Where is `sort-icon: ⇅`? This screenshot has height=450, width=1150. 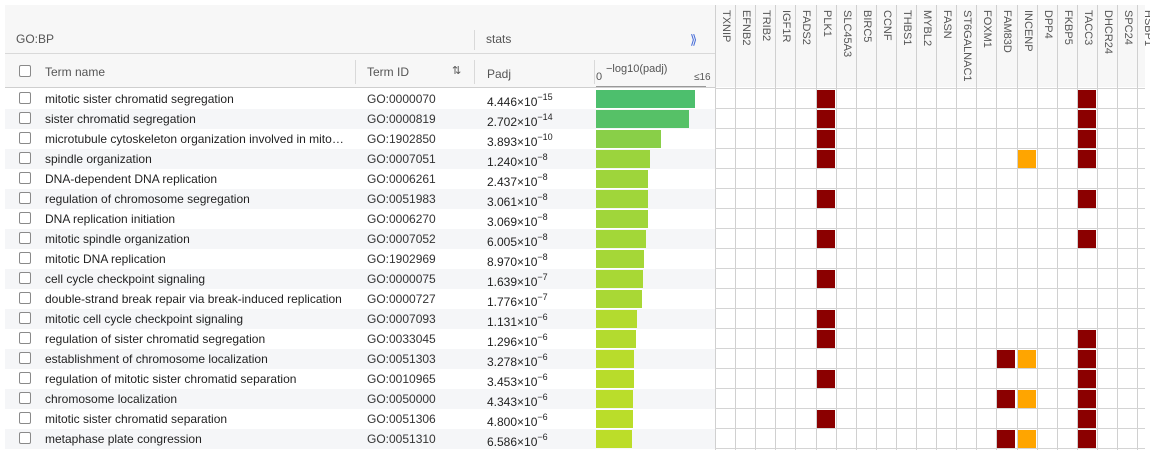 sort-icon: ⇅ is located at coordinates (456, 70).